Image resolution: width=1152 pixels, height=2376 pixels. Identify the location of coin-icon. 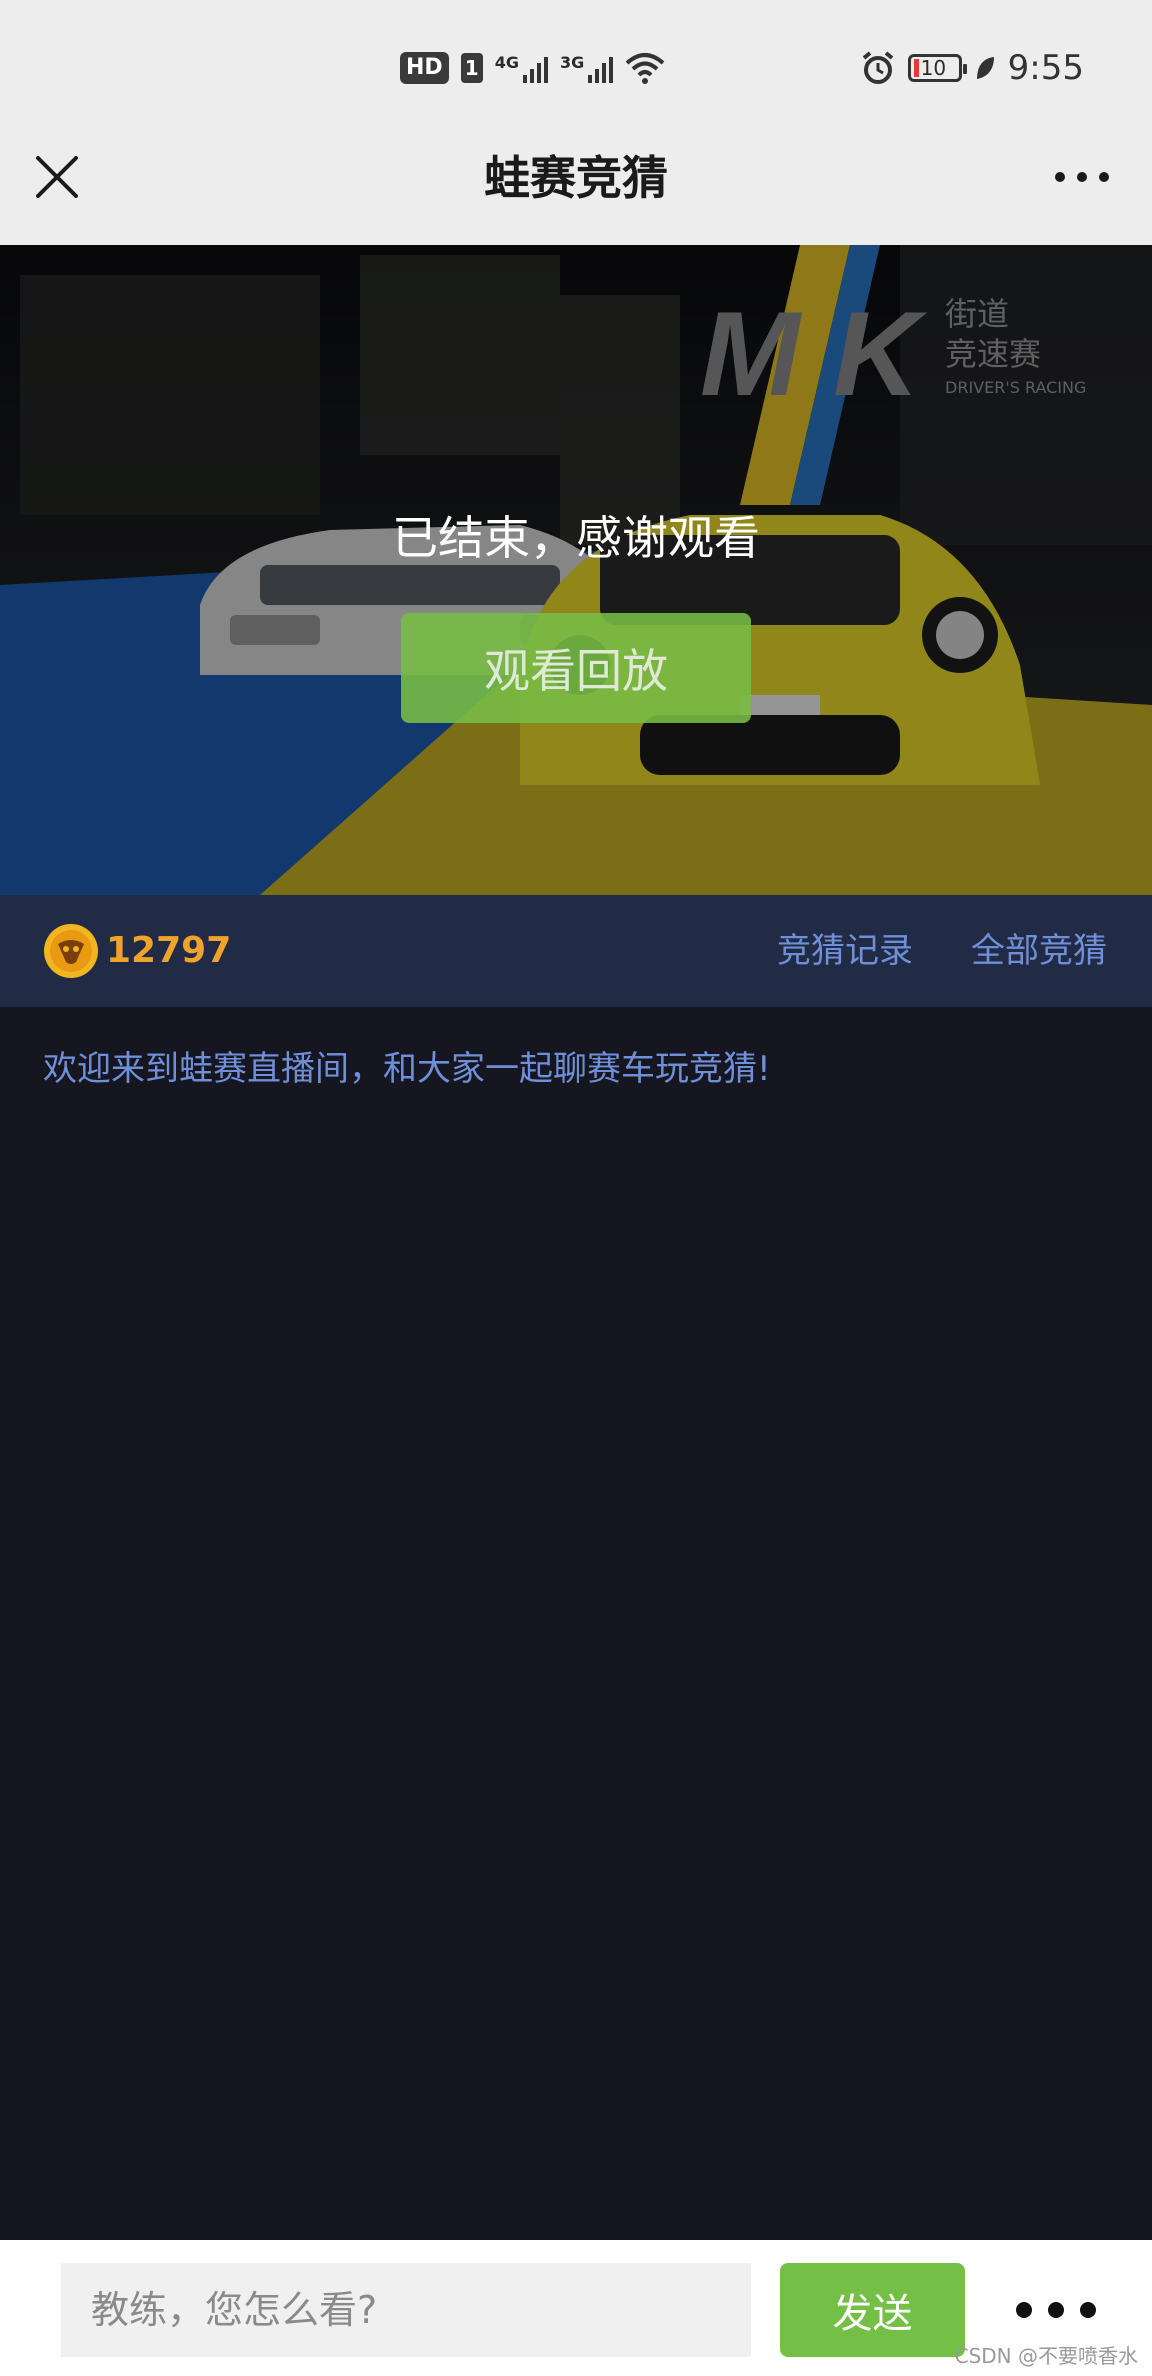
(71, 951).